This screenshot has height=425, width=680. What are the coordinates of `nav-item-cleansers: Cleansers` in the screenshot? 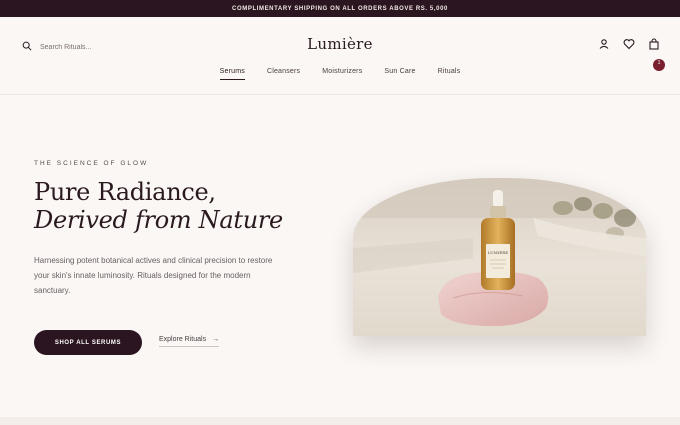 It's located at (283, 74).